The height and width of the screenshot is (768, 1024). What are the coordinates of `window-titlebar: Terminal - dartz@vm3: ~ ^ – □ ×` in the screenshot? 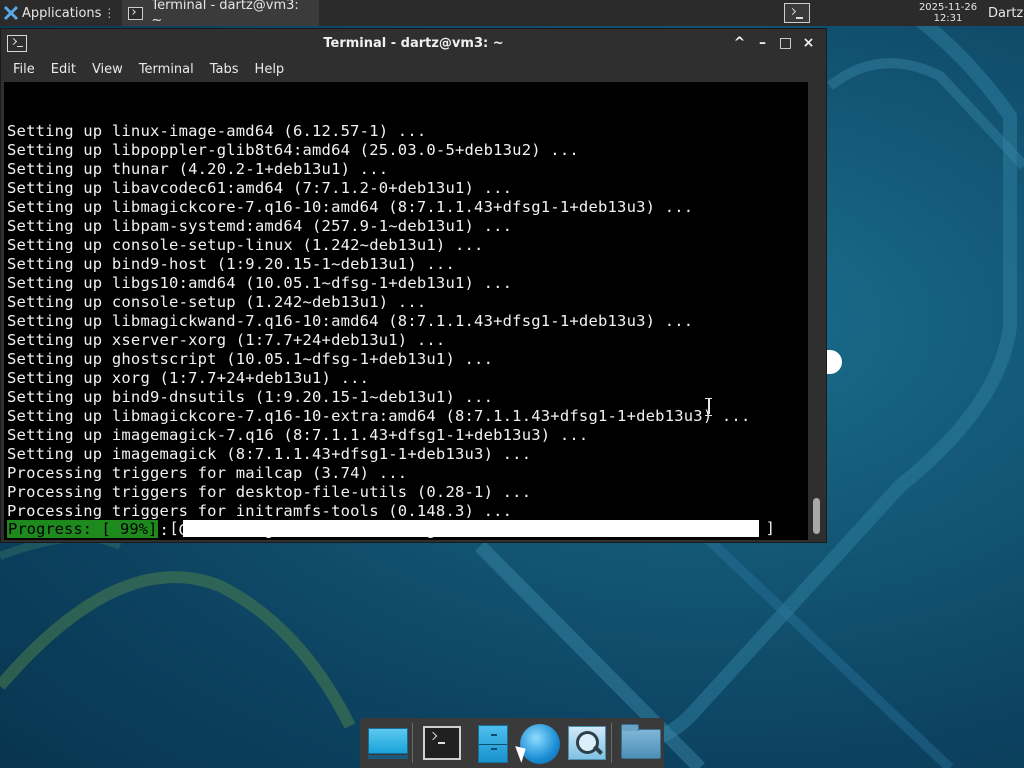 It's located at (413, 43).